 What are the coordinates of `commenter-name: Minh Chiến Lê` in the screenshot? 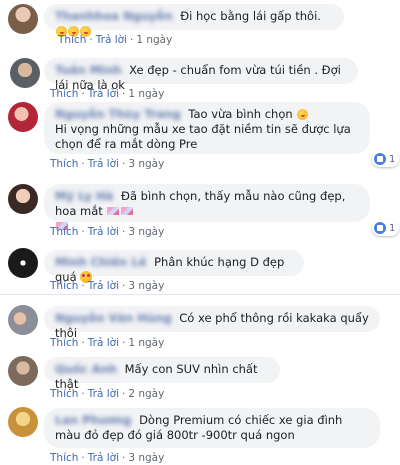 It's located at (100, 262).